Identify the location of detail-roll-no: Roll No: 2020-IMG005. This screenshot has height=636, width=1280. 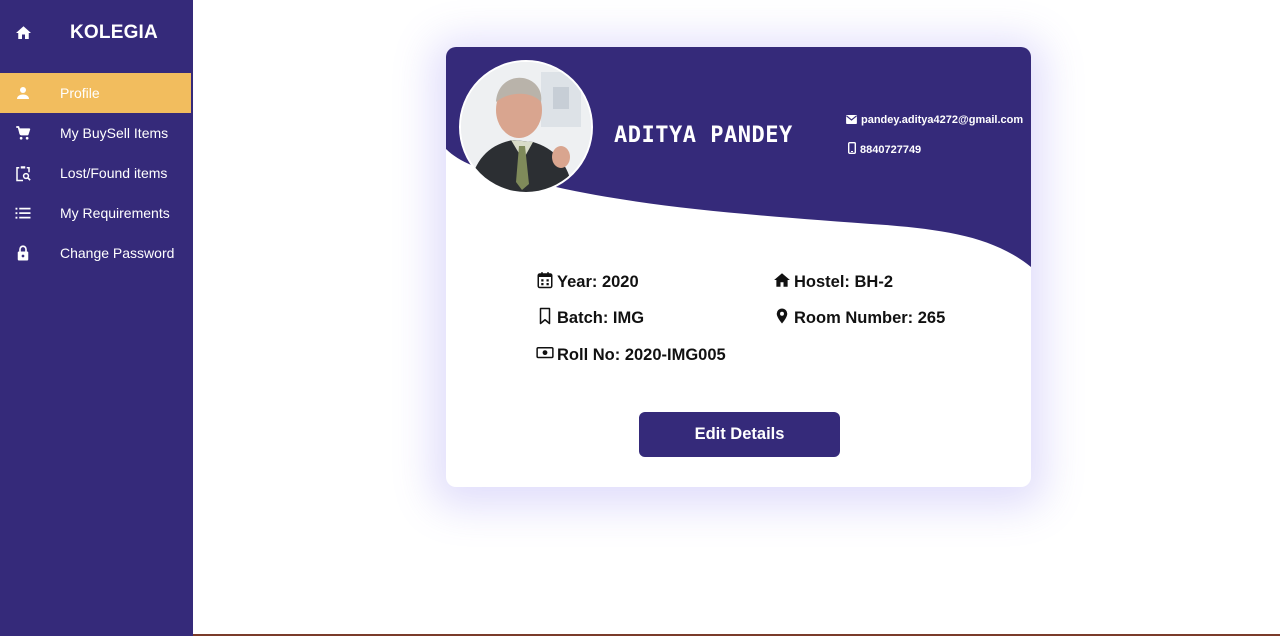
(631, 355).